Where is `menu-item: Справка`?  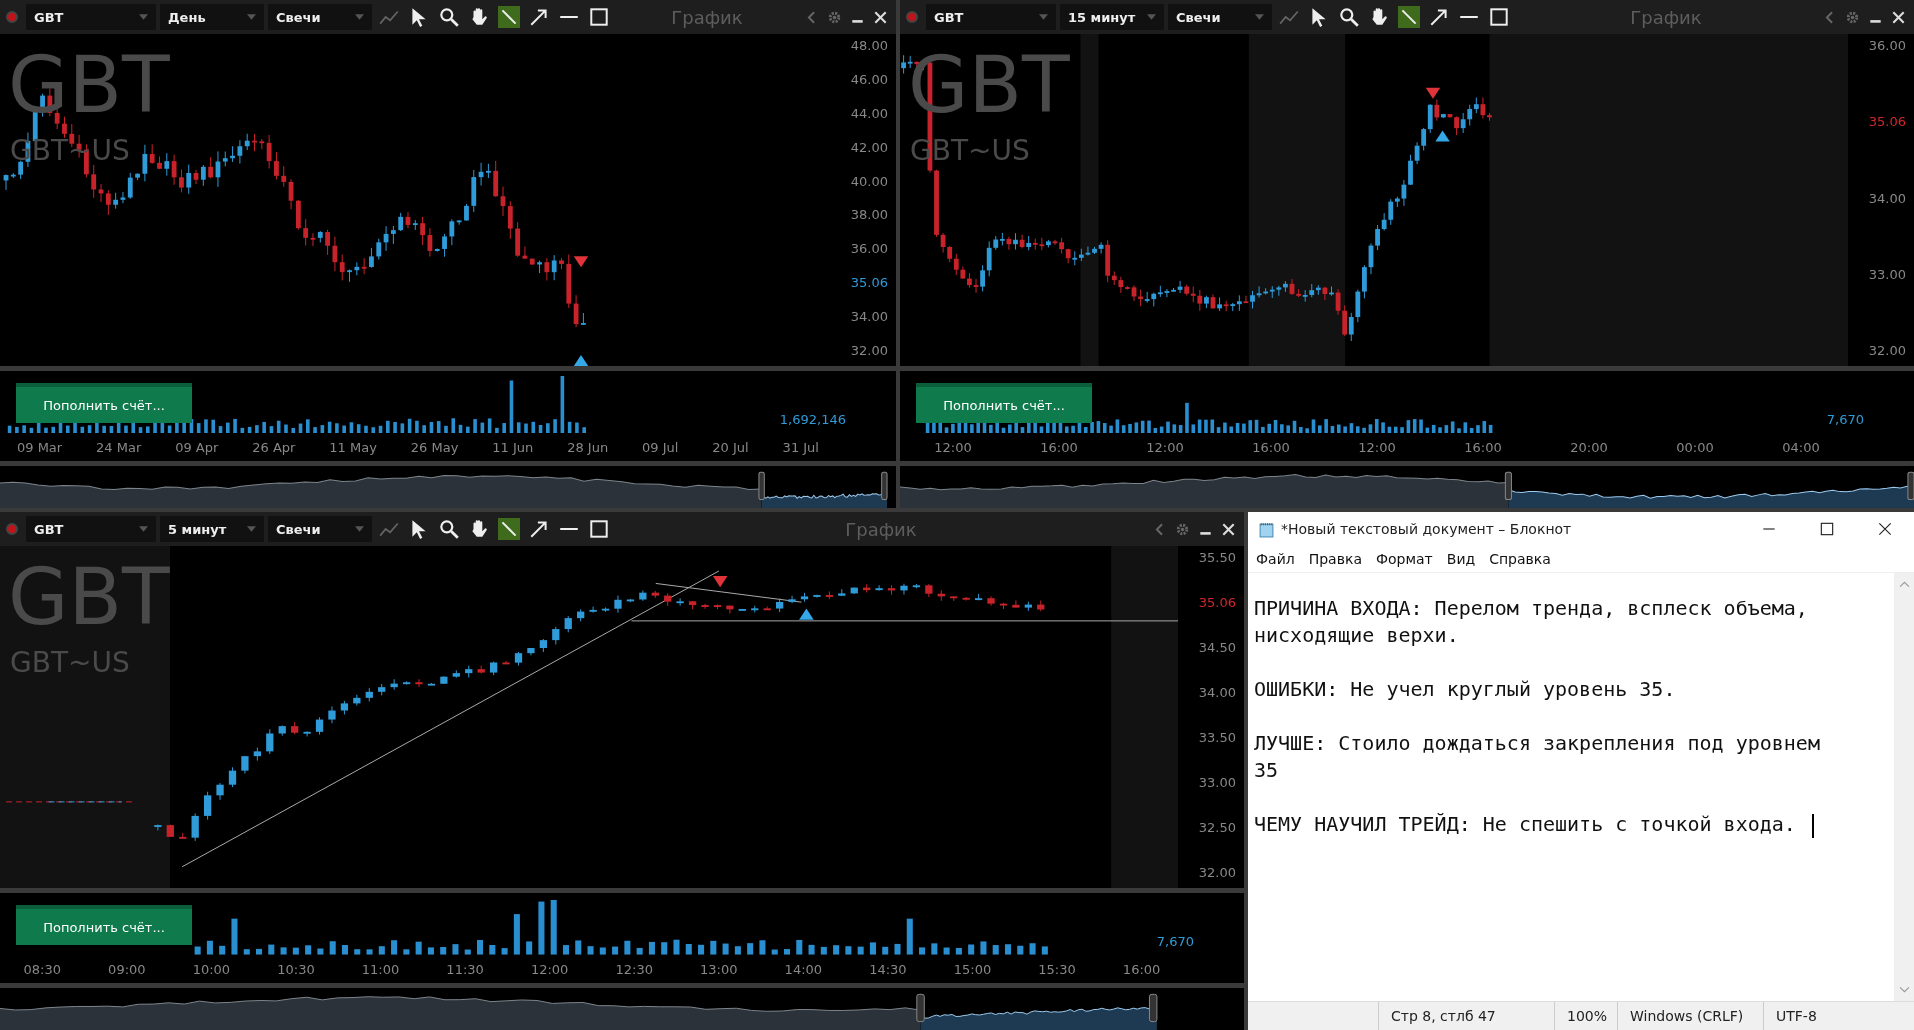 menu-item: Справка is located at coordinates (1520, 559).